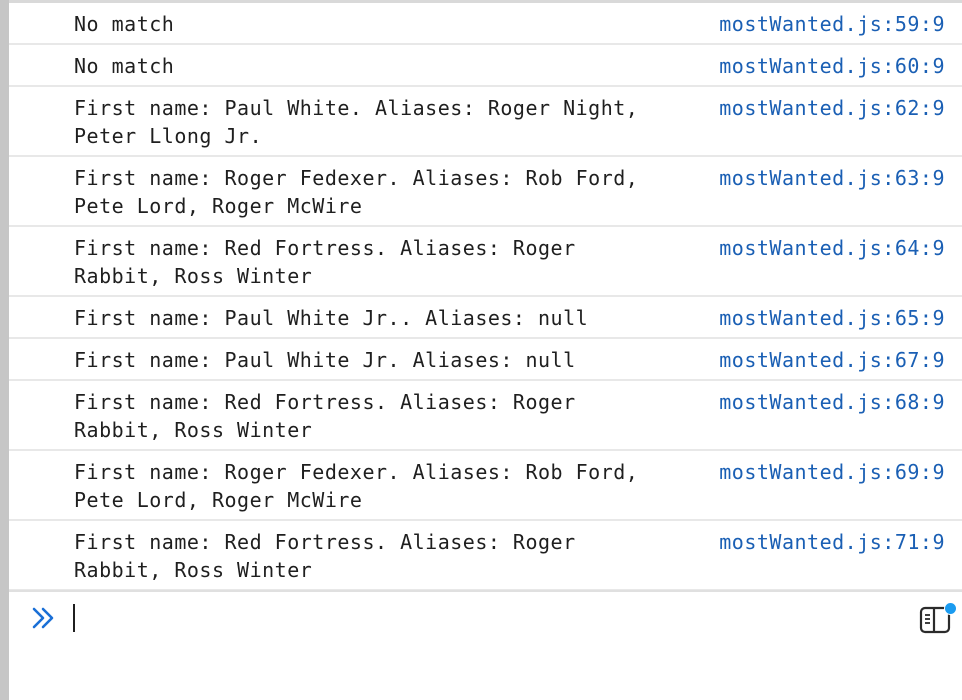  I want to click on source-link: mostWanted.js:71:9, so click(832, 542).